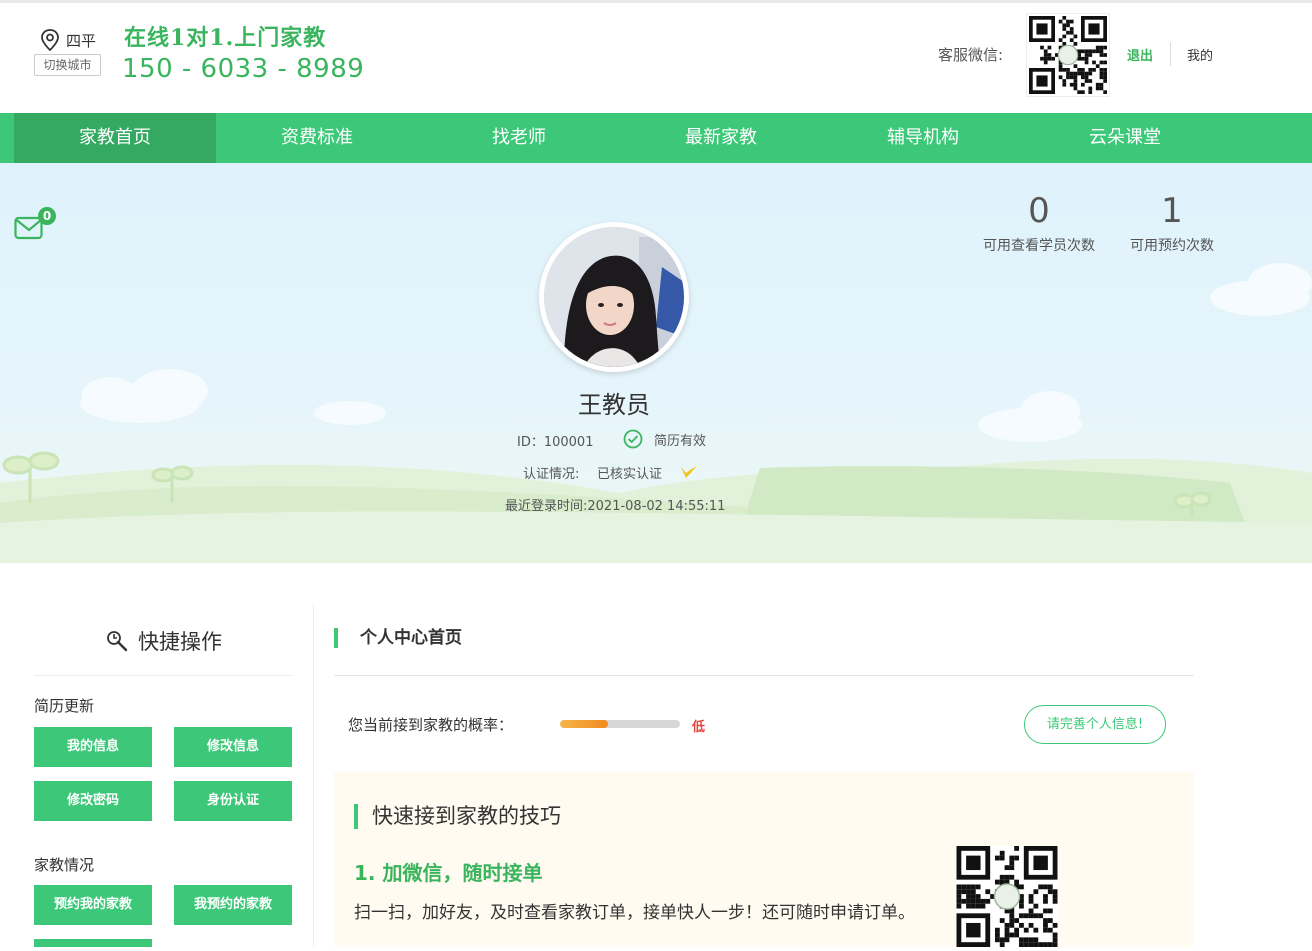 The height and width of the screenshot is (951, 1312). Describe the element at coordinates (584, 724) in the screenshot. I see `probability-progress-fill` at that location.